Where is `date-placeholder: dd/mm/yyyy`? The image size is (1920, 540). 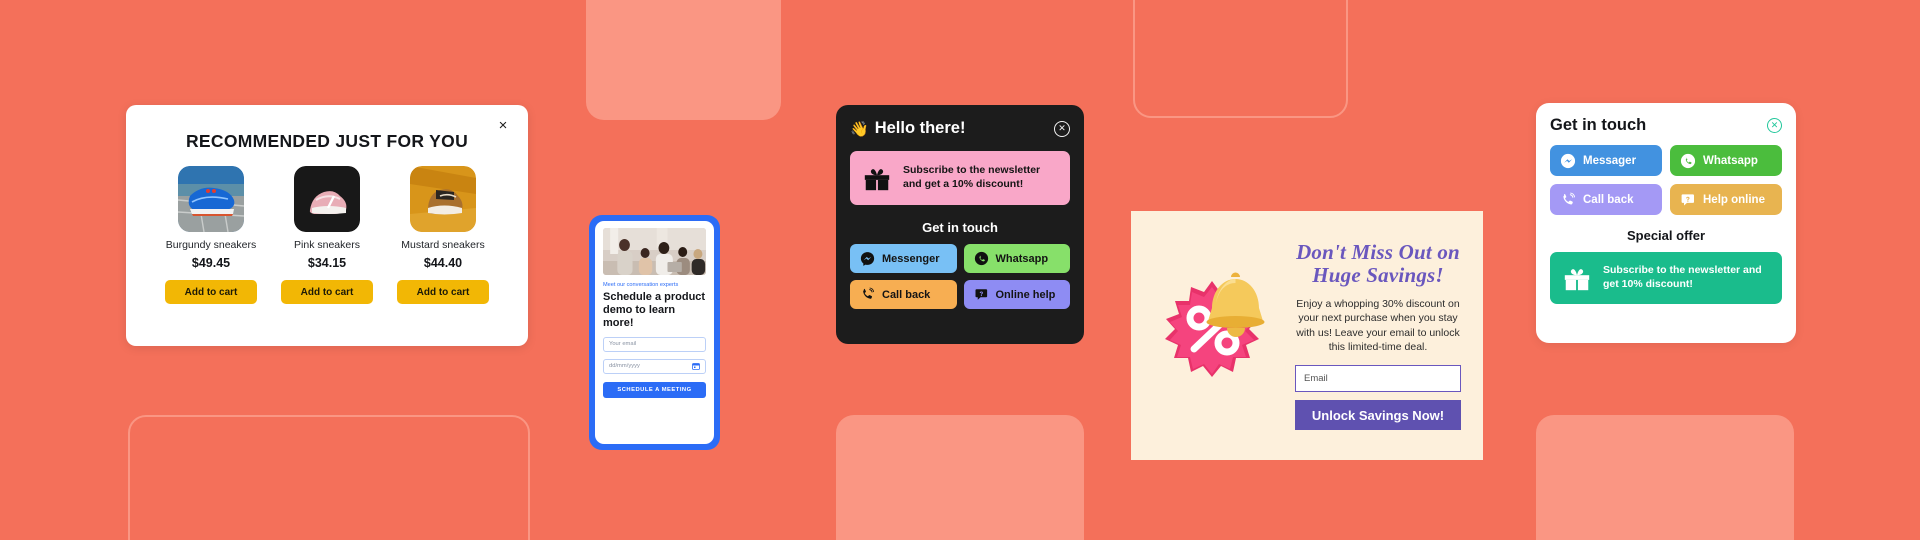 date-placeholder: dd/mm/yyyy is located at coordinates (624, 366).